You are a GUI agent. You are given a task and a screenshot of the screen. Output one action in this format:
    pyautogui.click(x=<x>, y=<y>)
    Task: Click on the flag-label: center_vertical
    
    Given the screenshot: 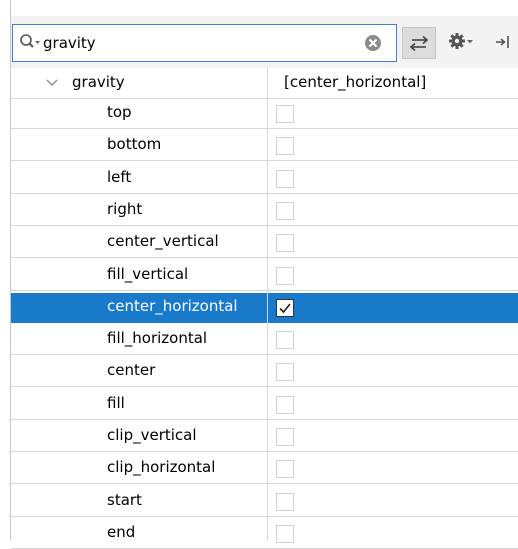 What is the action you would take?
    pyautogui.click(x=163, y=241)
    